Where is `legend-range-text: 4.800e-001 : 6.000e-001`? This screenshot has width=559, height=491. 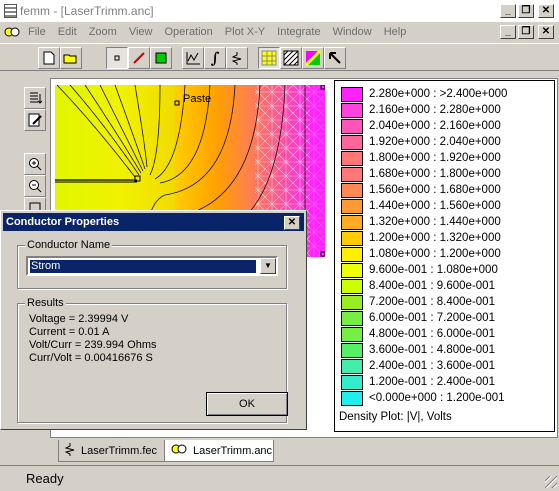 legend-range-text: 4.800e-001 : 6.000e-001 is located at coordinates (432, 334).